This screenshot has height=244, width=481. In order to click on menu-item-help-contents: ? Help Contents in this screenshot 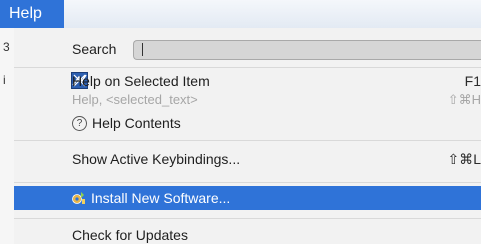, I will do `click(247, 123)`.